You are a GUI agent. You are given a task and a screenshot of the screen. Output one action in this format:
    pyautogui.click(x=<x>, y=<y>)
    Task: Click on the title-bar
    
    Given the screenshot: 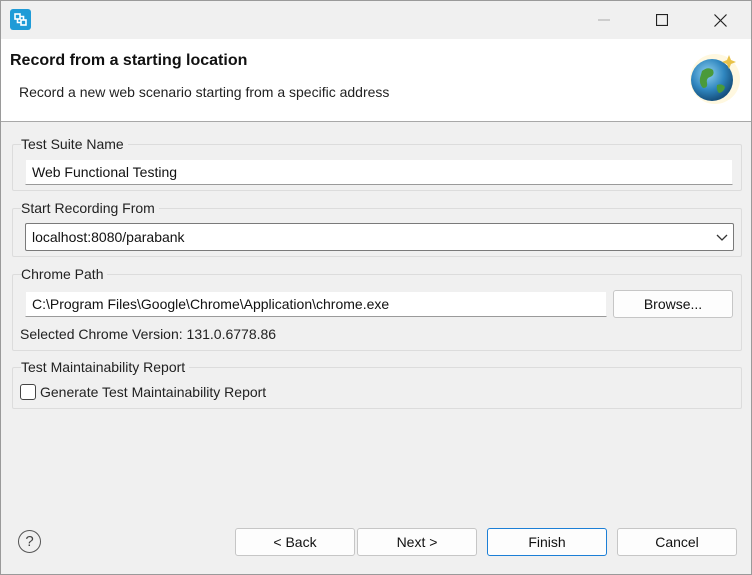 What is the action you would take?
    pyautogui.click(x=376, y=20)
    